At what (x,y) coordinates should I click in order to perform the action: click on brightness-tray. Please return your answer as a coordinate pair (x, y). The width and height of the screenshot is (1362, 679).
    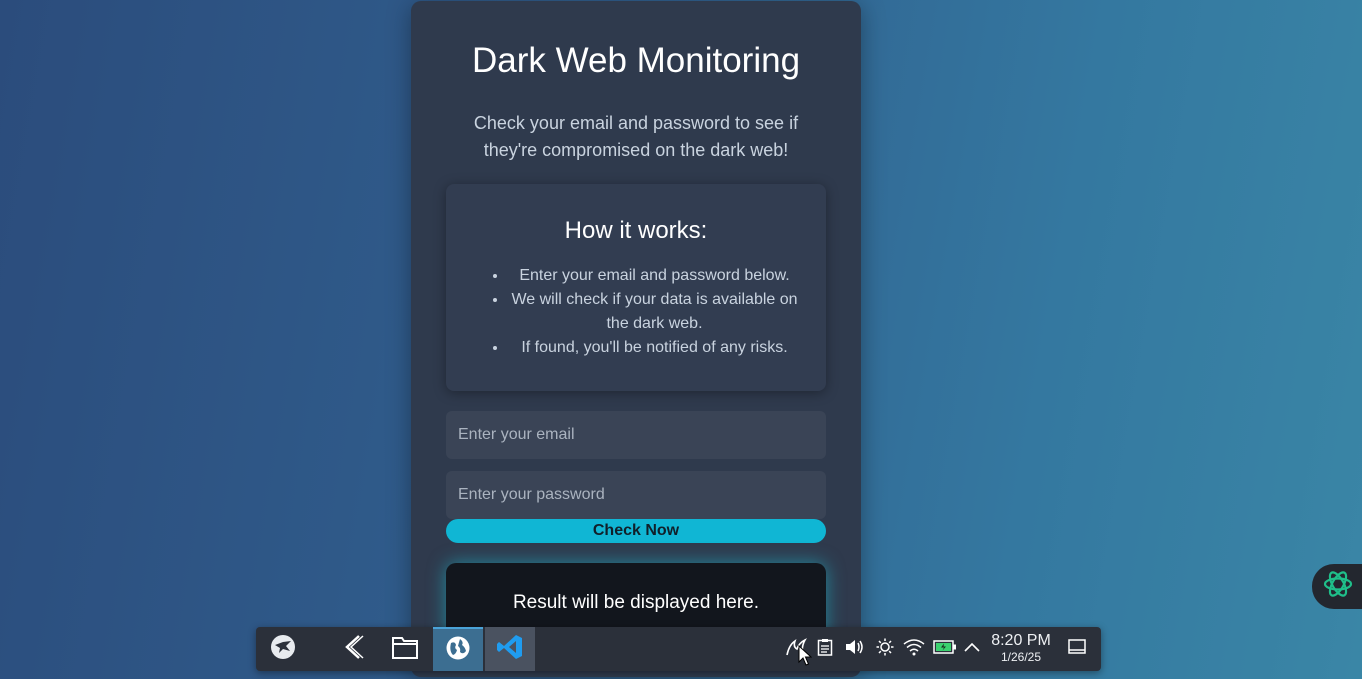
    Looking at the image, I should click on (885, 649).